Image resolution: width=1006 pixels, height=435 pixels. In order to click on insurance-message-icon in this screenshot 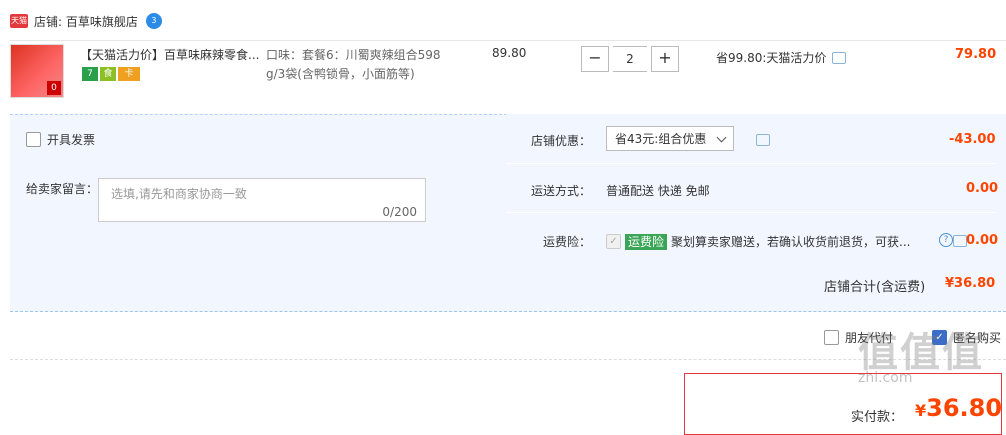, I will do `click(959, 241)`.